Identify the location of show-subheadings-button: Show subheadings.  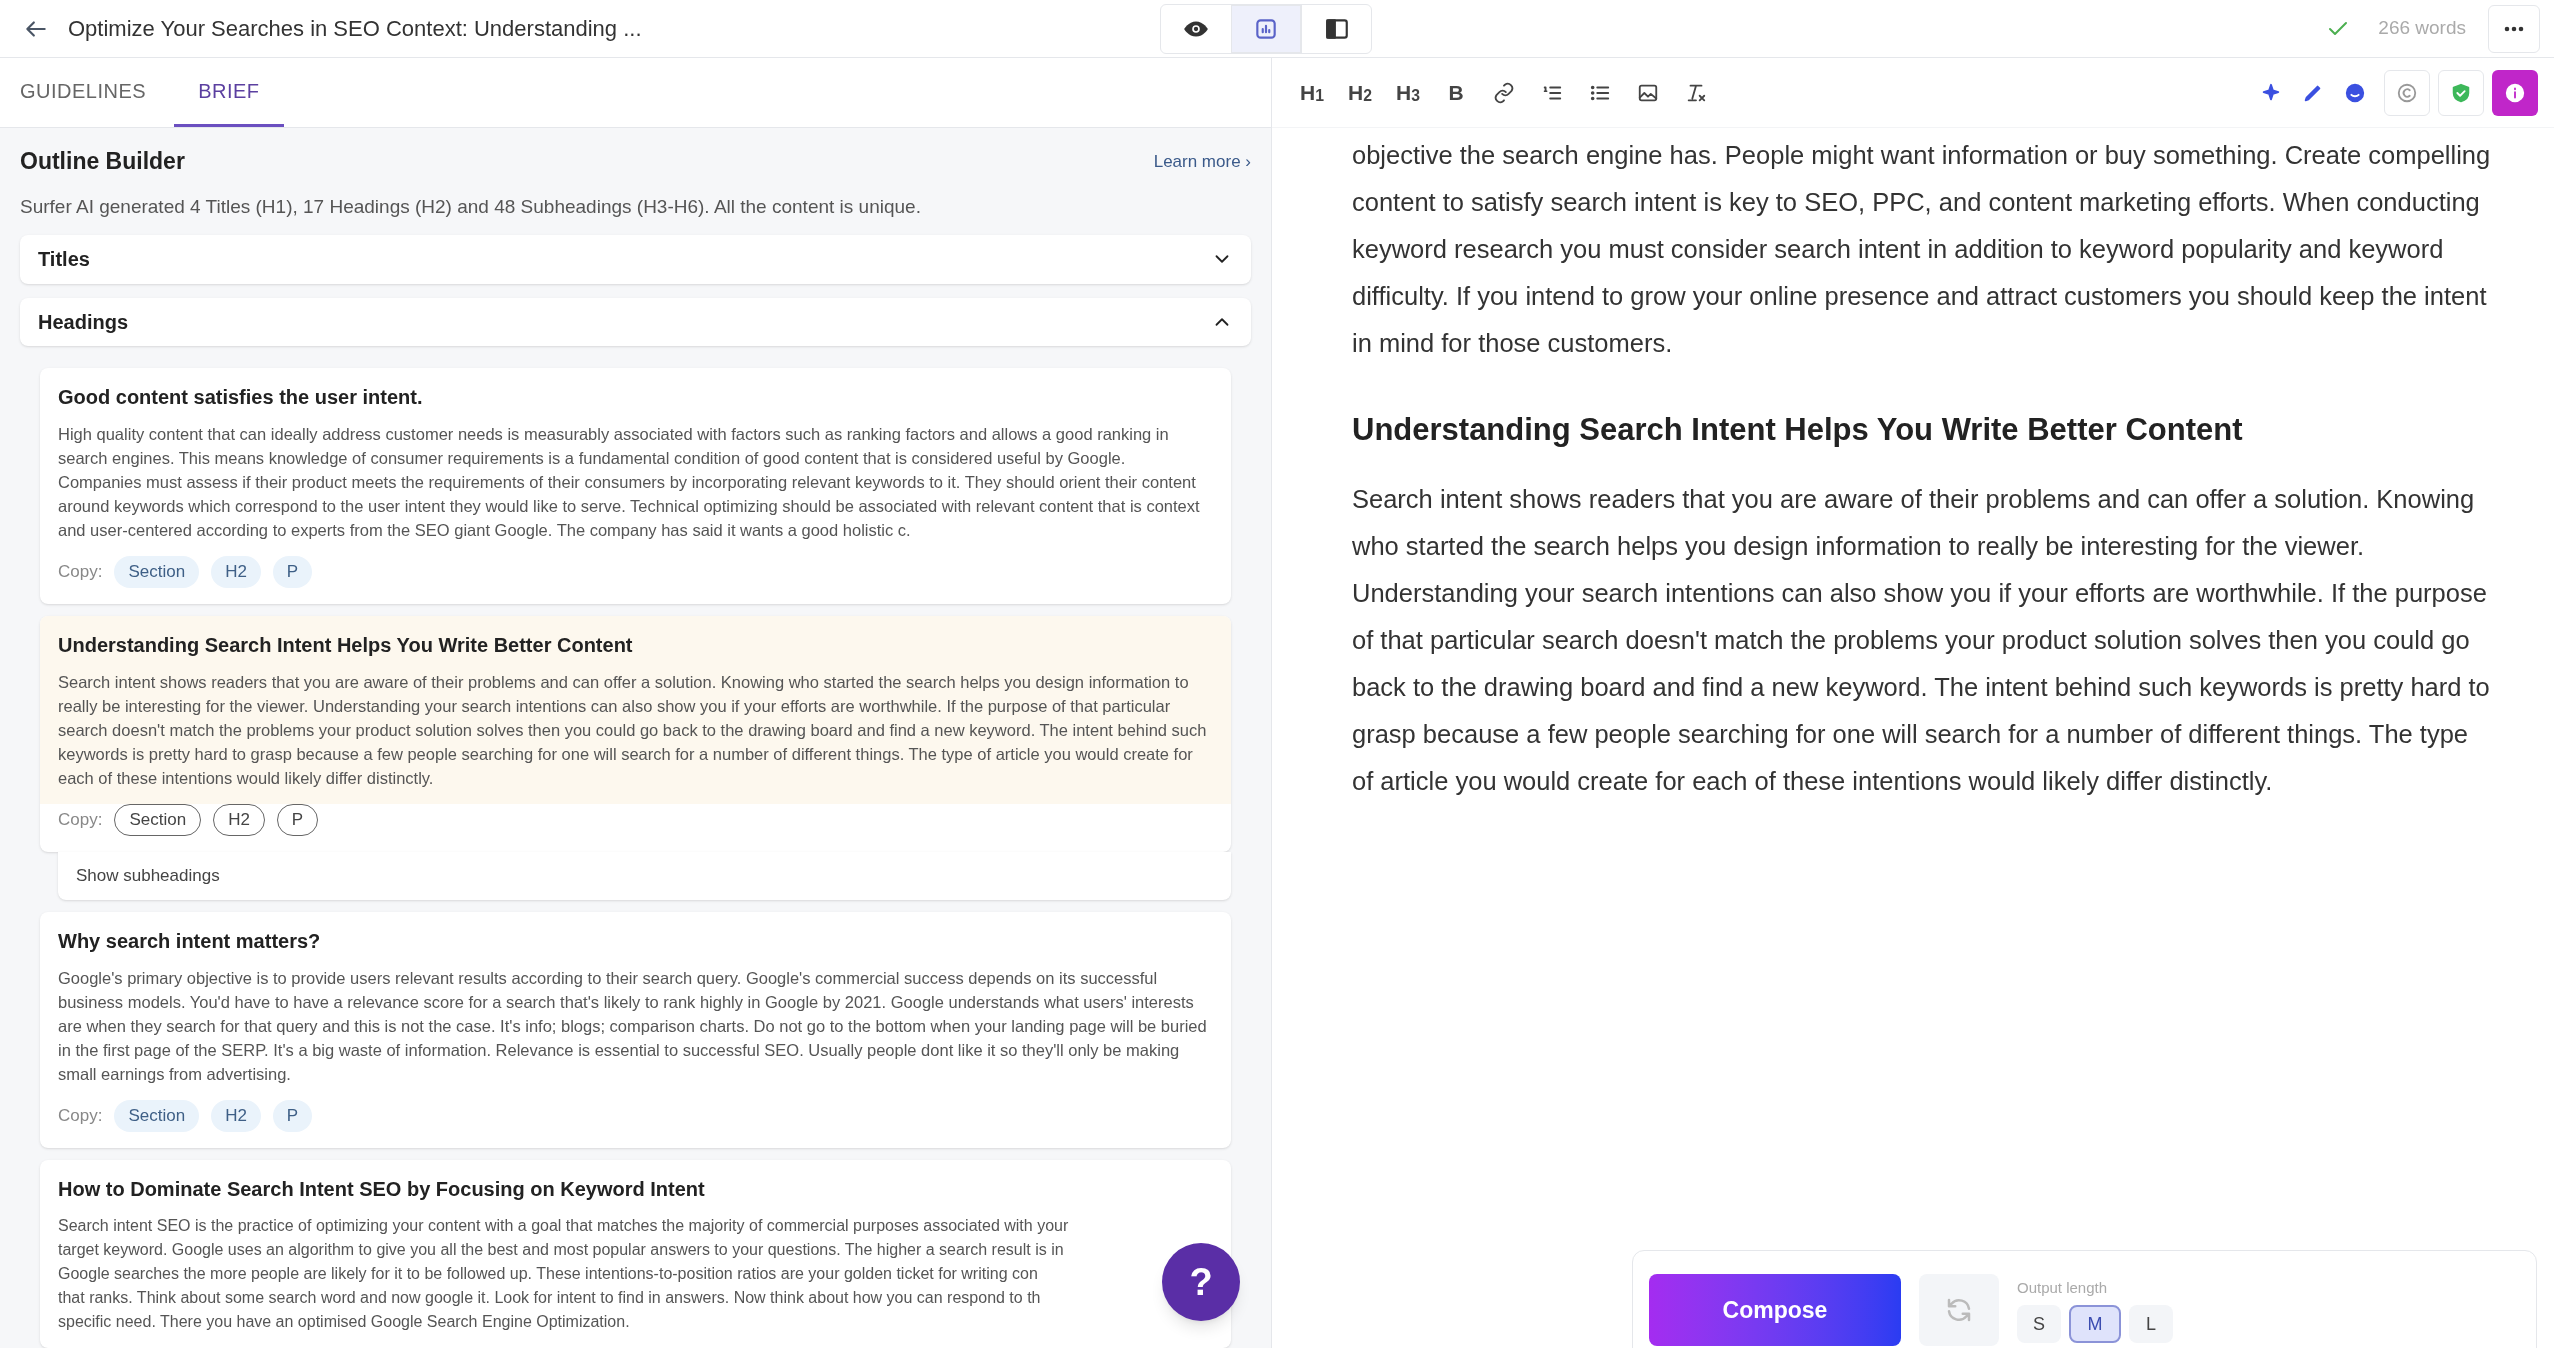
(644, 876).